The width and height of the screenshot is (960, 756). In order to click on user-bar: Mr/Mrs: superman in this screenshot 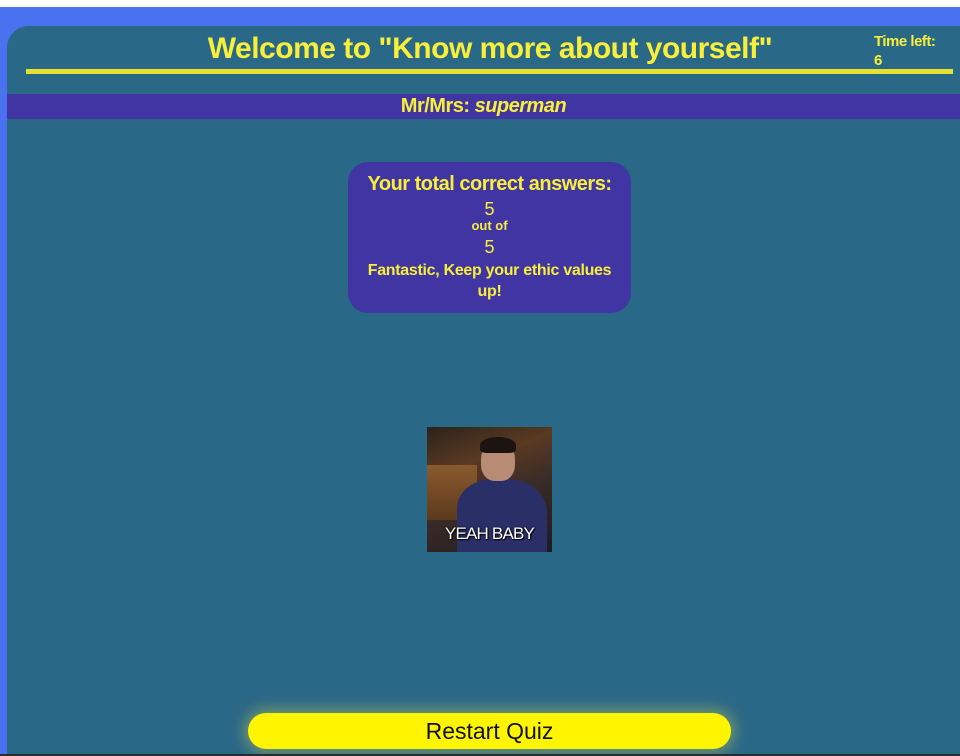, I will do `click(483, 106)`.